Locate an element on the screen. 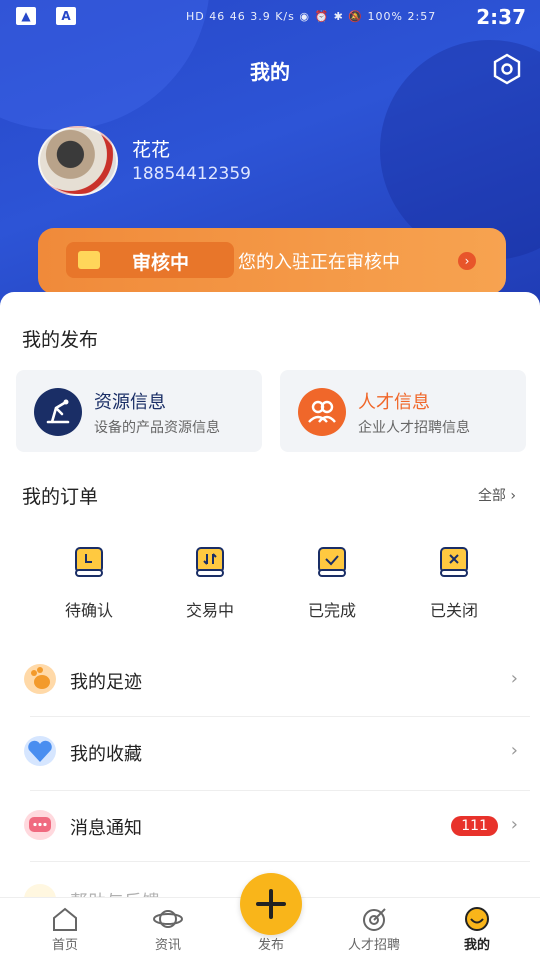 The height and width of the screenshot is (960, 540). tab-news-label: 资讯 is located at coordinates (167, 945).